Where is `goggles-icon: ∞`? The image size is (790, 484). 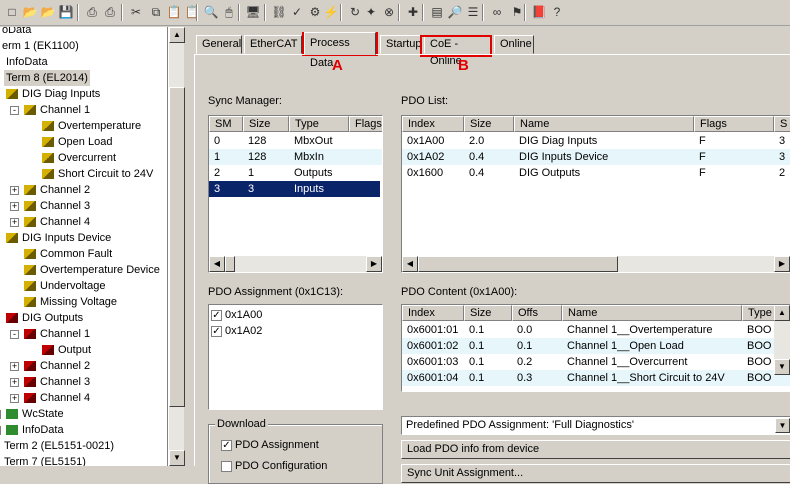 goggles-icon: ∞ is located at coordinates (497, 12).